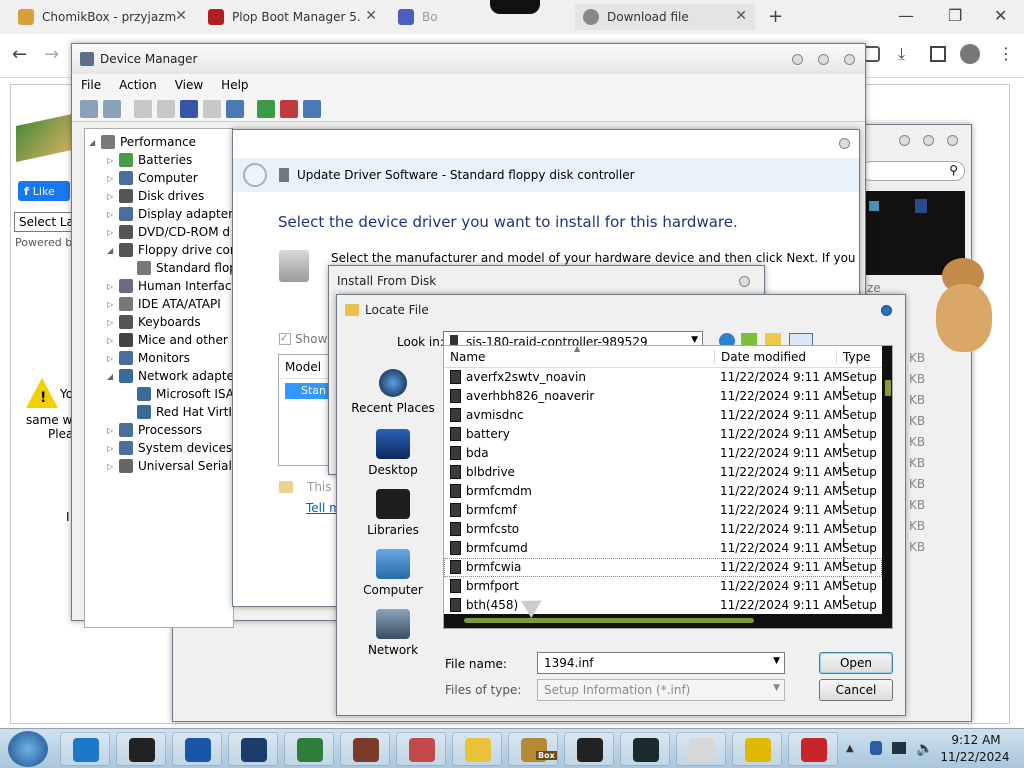 The width and height of the screenshot is (1024, 768). Describe the element at coordinates (913, 171) in the screenshot. I see `search-box: ⚲` at that location.